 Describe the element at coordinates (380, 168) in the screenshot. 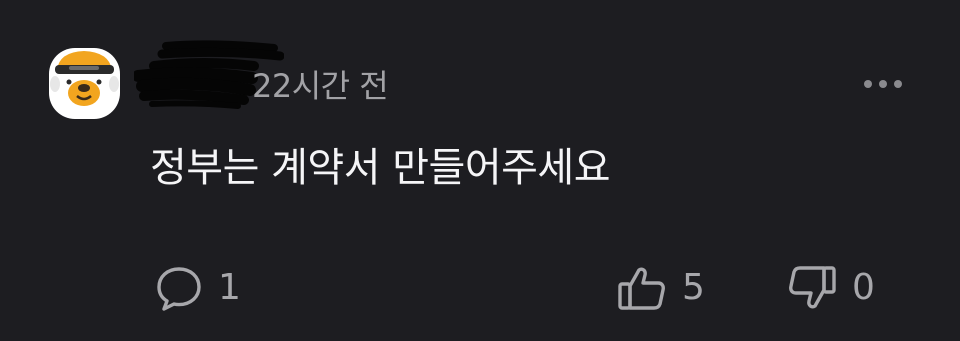

I see `comment-text: 정부는 계약서 만들어주세요` at that location.